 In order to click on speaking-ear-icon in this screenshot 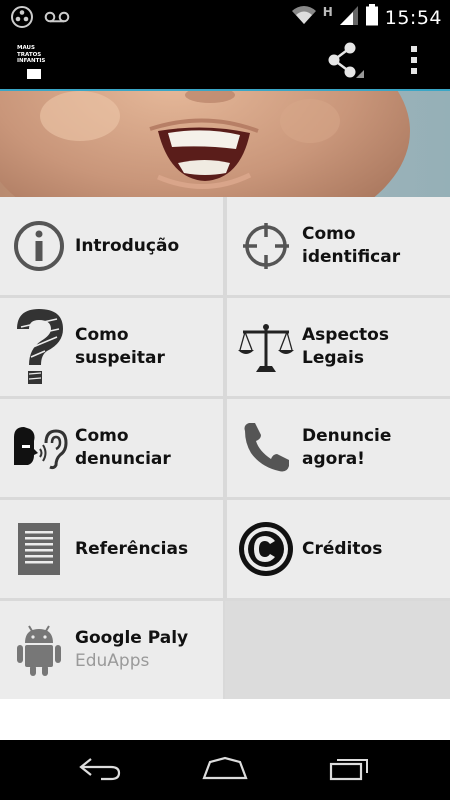, I will do `click(39, 448)`.